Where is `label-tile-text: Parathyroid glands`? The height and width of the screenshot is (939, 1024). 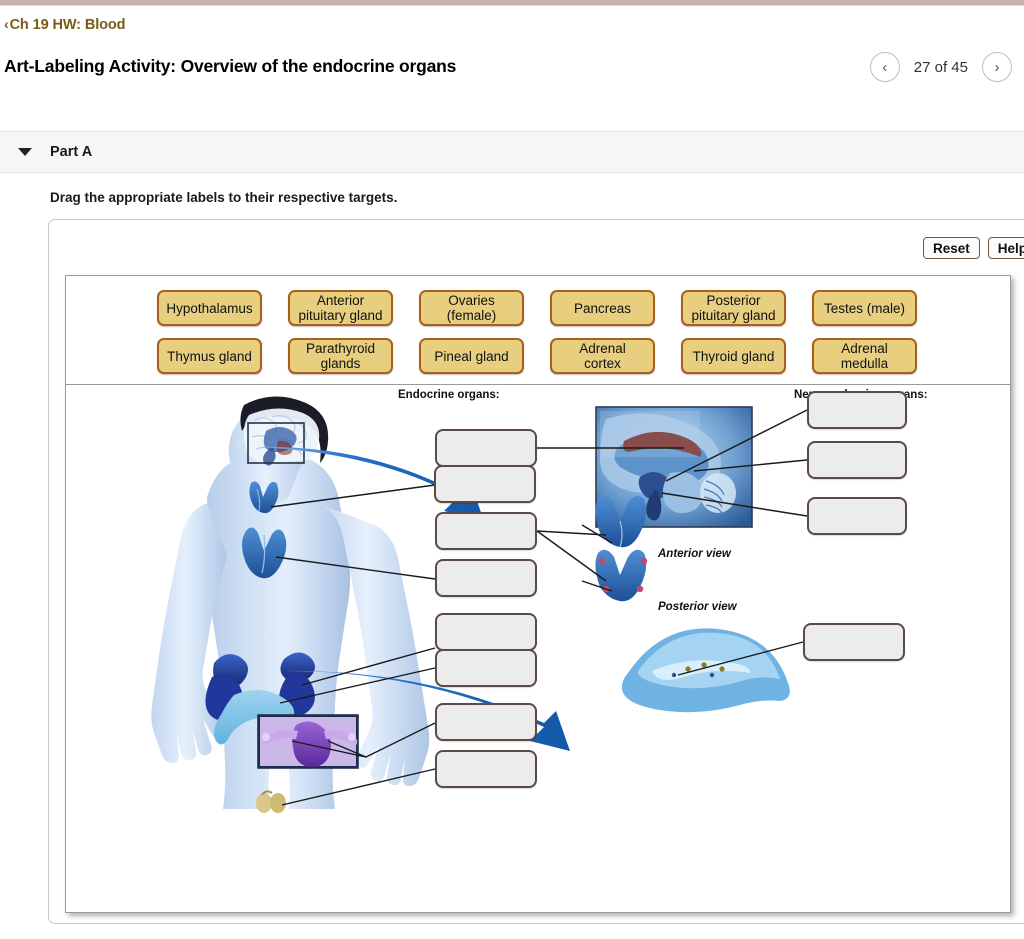 label-tile-text: Parathyroid glands is located at coordinates (340, 356).